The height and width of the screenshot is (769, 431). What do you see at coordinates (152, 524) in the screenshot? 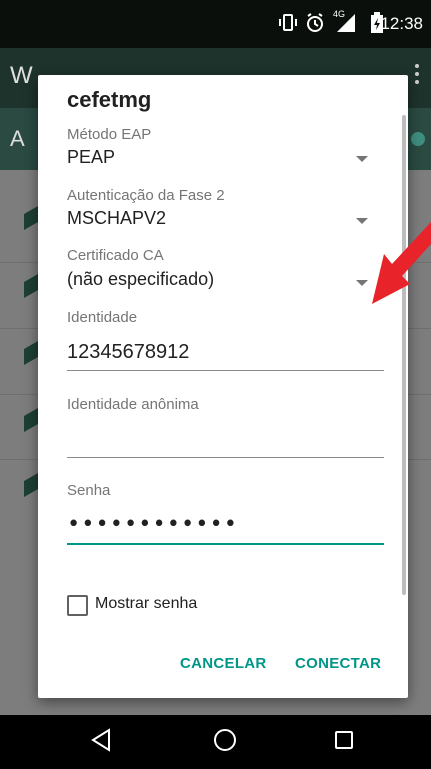
I see `password-input: ••••••••••••` at bounding box center [152, 524].